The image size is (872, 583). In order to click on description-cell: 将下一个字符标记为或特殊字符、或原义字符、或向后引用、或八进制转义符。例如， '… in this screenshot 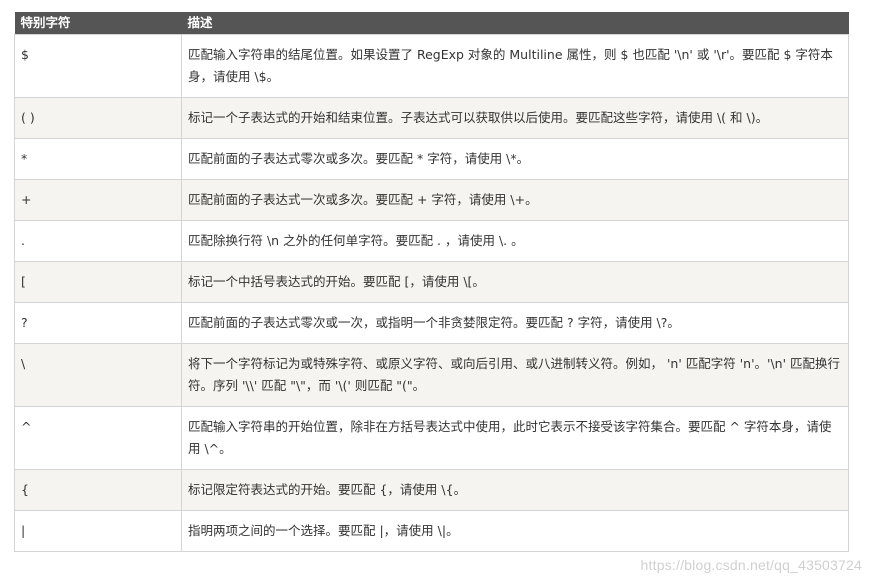, I will do `click(515, 375)`.